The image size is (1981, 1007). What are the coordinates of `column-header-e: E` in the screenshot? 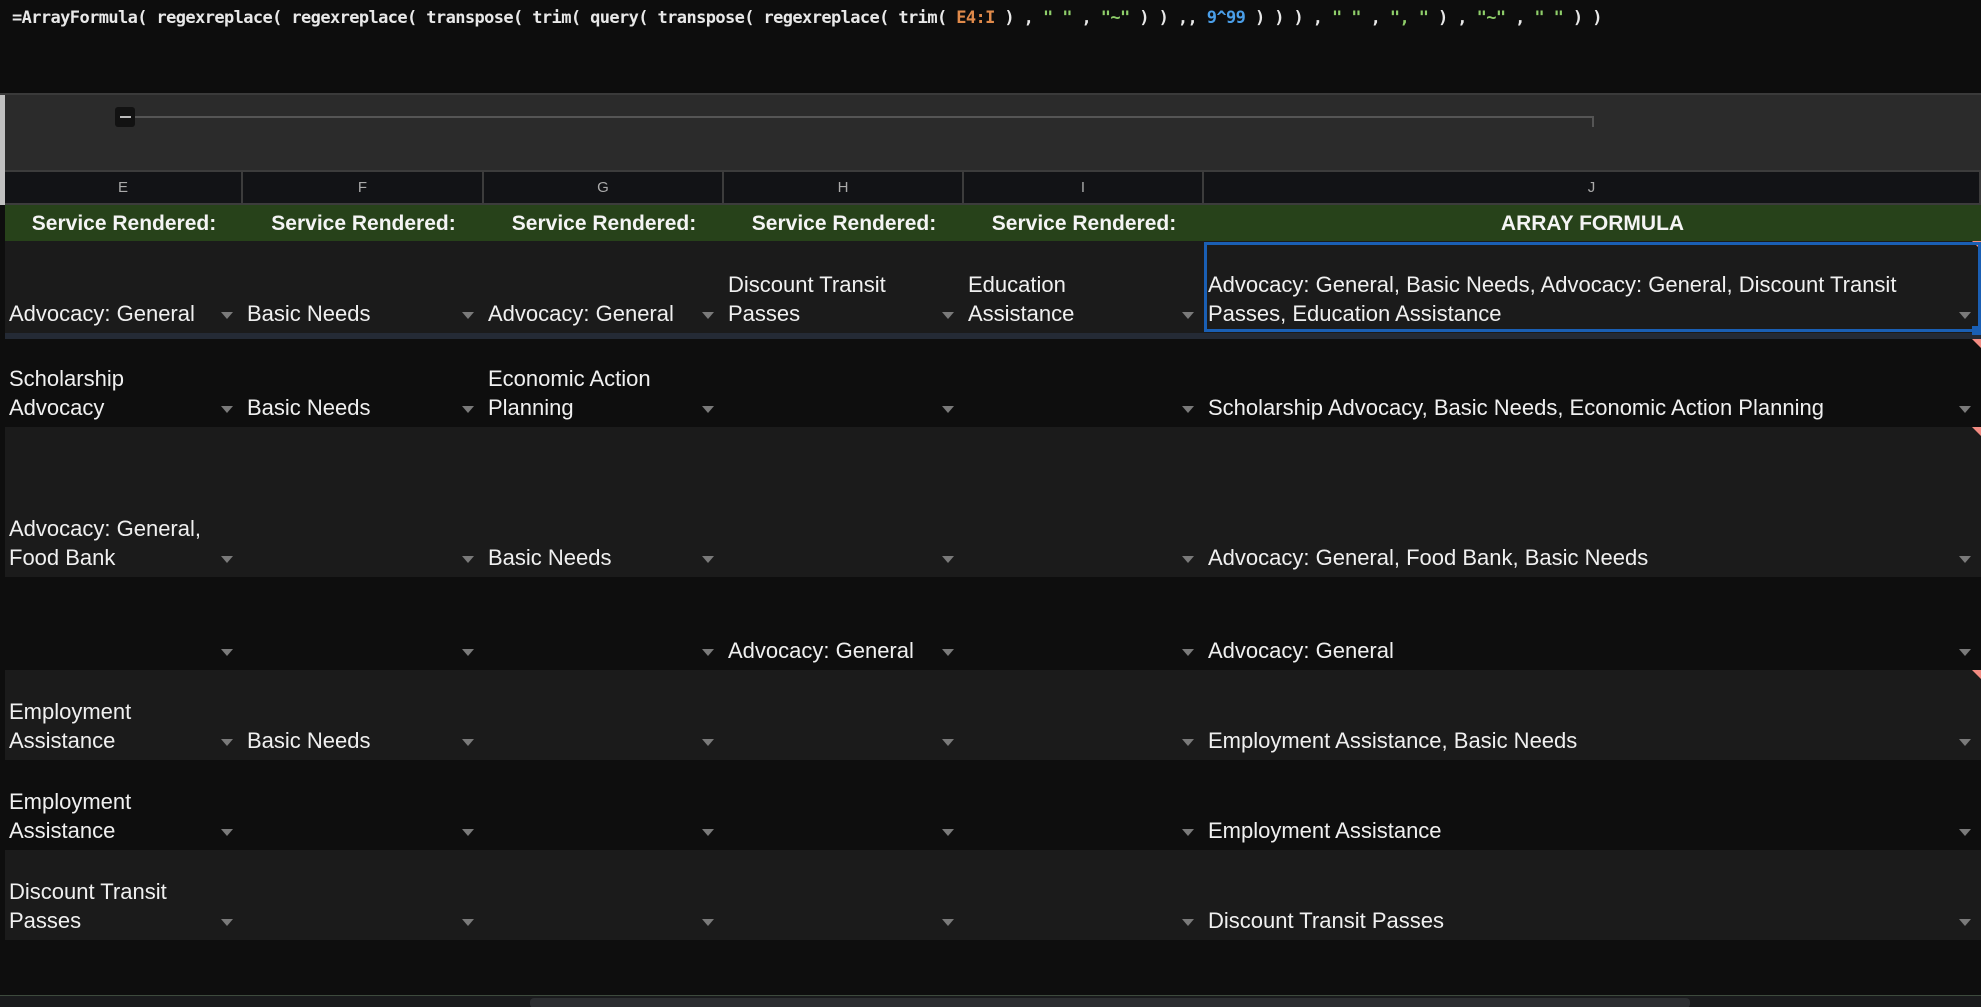 It's located at (124, 187).